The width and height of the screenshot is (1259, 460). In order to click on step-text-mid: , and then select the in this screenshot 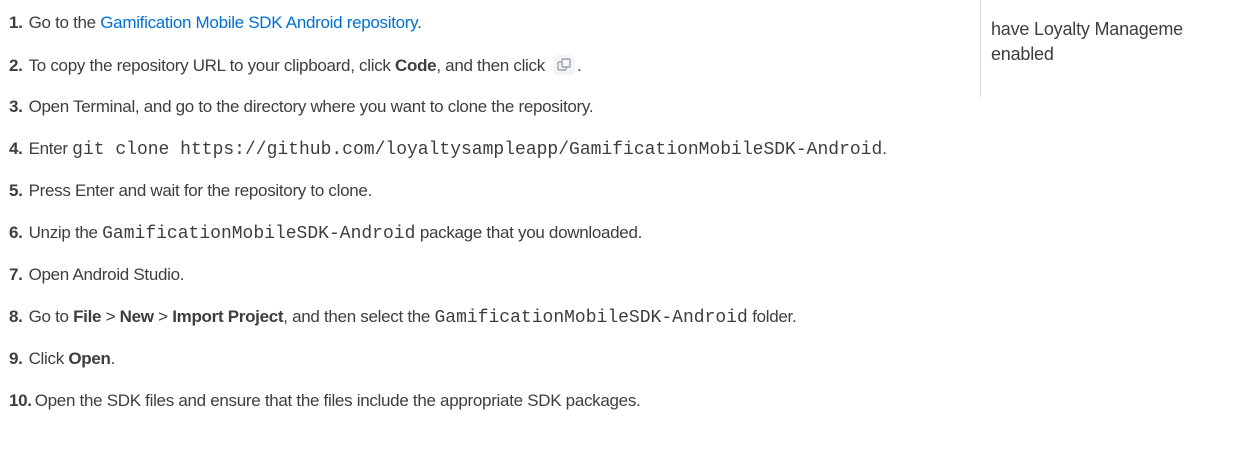, I will do `click(359, 316)`.